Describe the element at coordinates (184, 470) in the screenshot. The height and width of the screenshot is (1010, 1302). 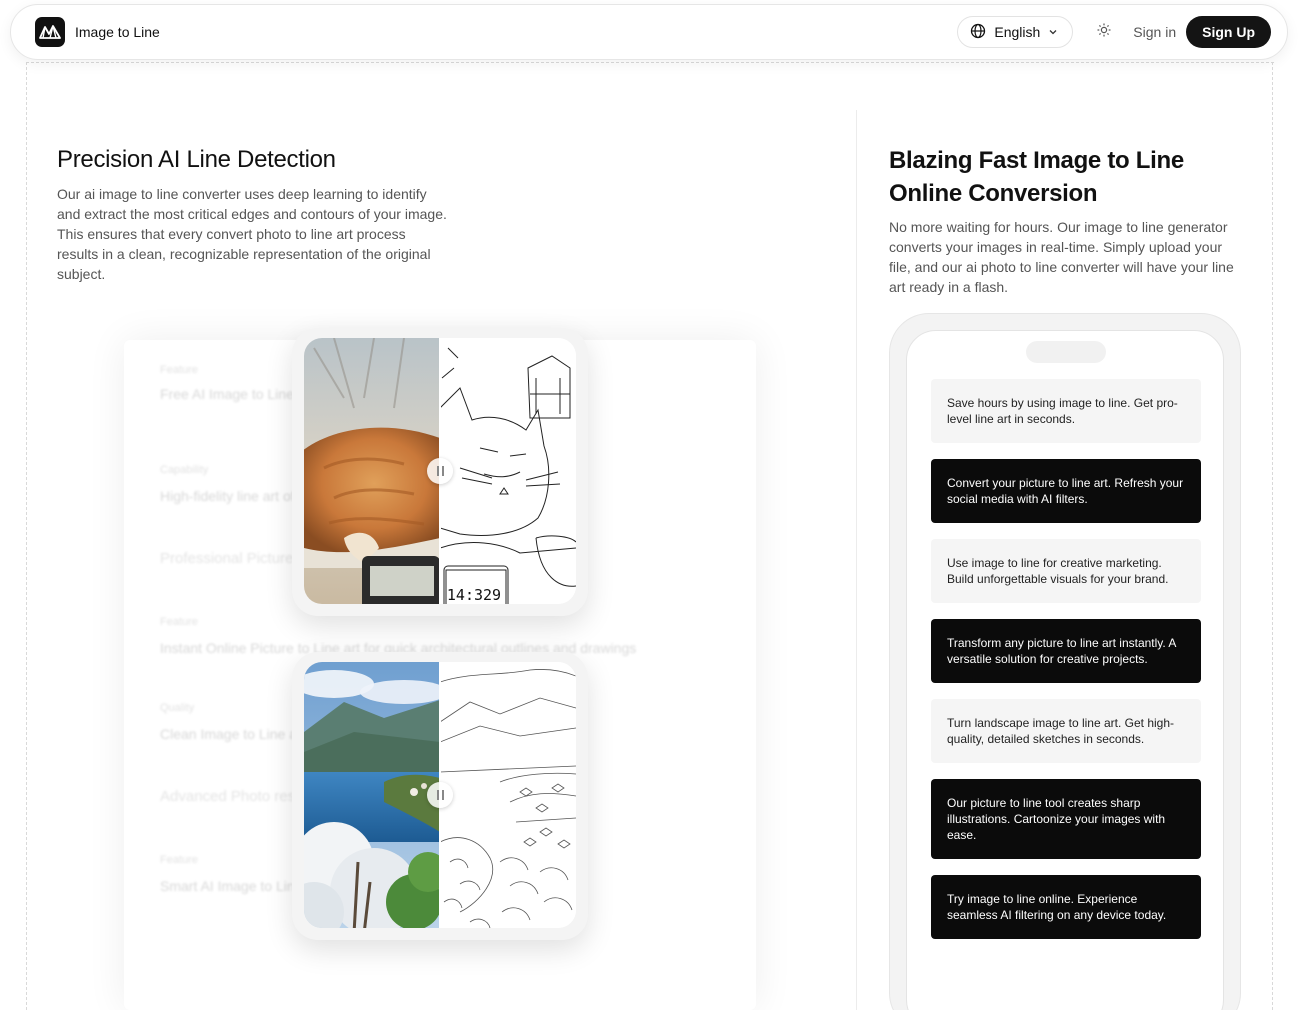
I see `faded-label: Capability` at that location.